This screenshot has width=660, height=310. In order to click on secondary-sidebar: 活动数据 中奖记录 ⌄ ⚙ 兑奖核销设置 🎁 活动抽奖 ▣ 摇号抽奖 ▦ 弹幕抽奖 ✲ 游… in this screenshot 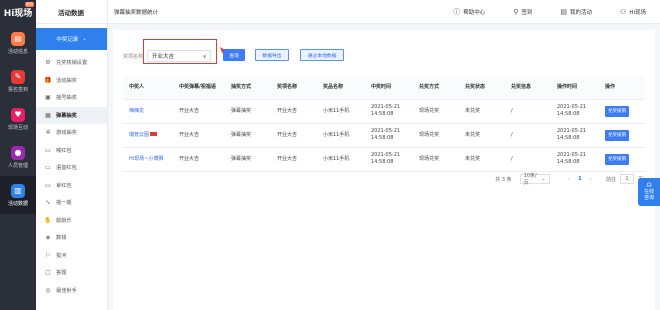, I will do `click(72, 155)`.